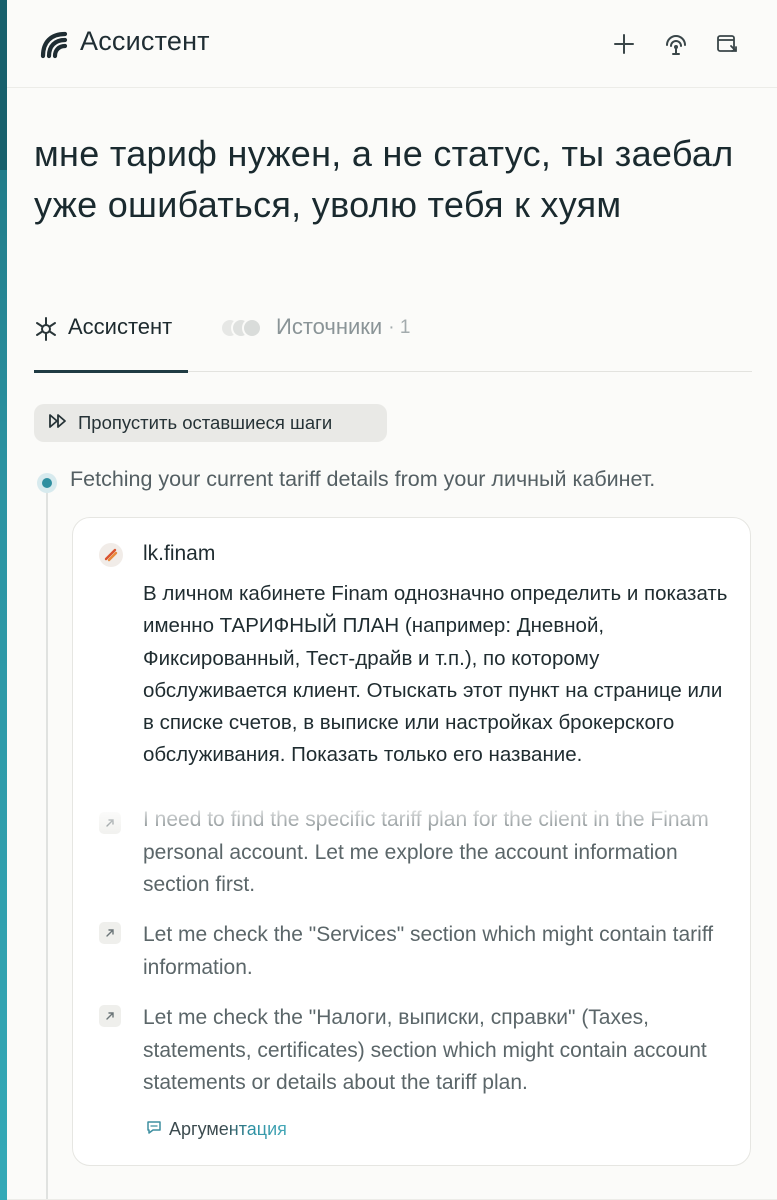 The image size is (777, 1200). Describe the element at coordinates (179, 553) in the screenshot. I see `site-name: lk.finam` at that location.